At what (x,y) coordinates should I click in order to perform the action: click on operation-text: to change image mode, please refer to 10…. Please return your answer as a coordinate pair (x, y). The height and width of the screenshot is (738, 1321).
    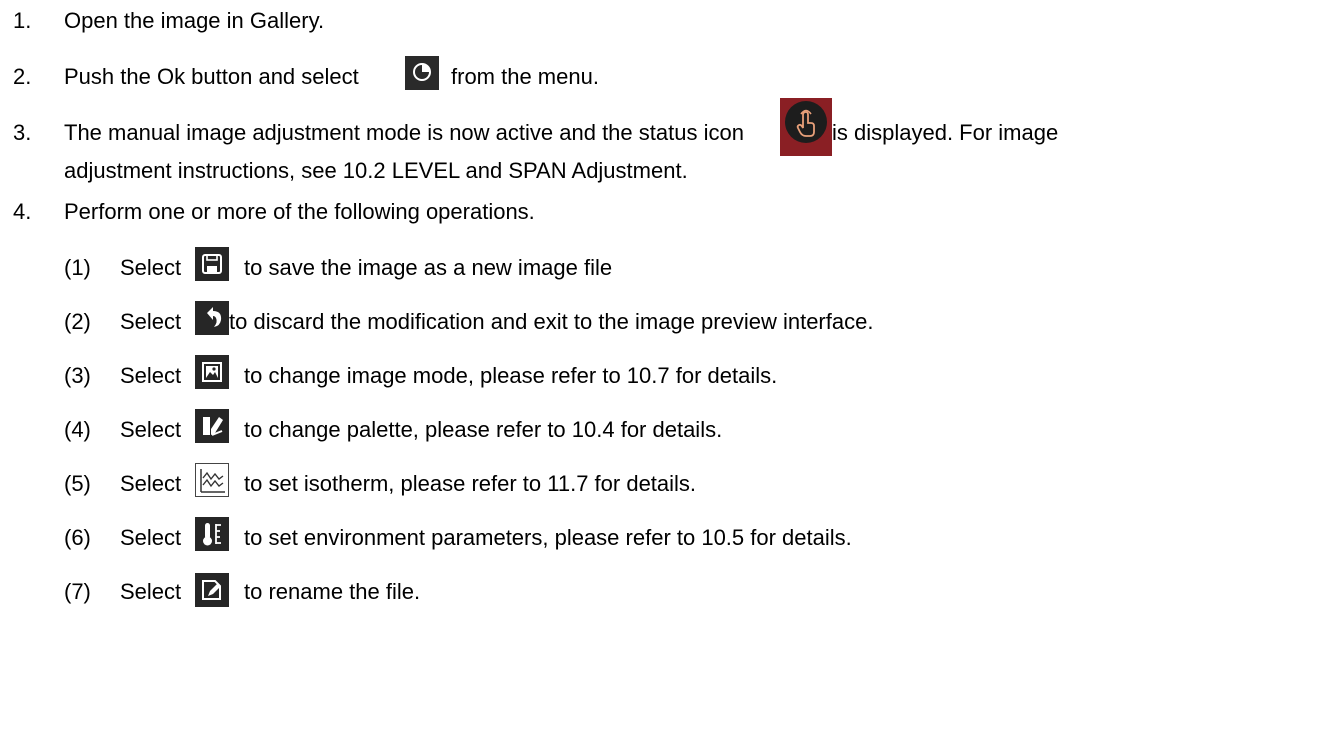
    Looking at the image, I should click on (511, 375).